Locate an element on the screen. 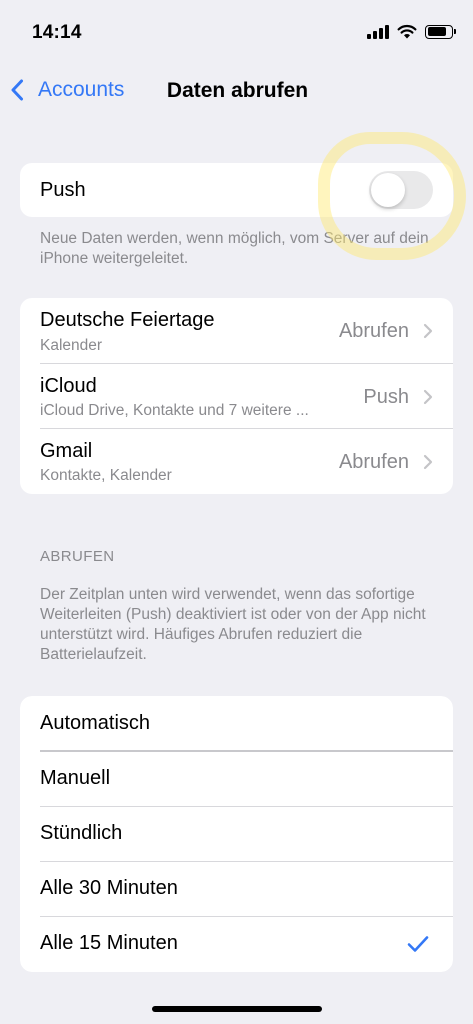 The image size is (473, 1024). fetch-option-label: Stündlich is located at coordinates (81, 833).